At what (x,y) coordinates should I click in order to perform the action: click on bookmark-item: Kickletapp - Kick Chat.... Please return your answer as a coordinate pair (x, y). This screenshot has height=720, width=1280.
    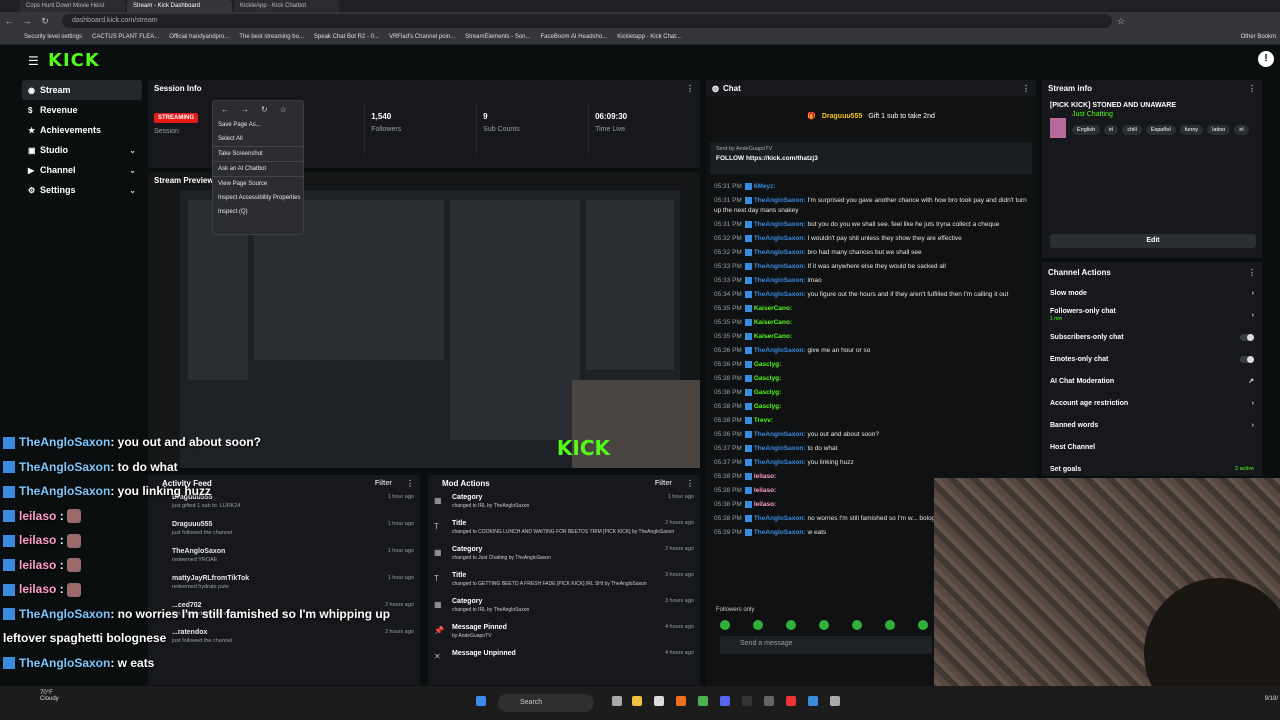
    Looking at the image, I should click on (649, 37).